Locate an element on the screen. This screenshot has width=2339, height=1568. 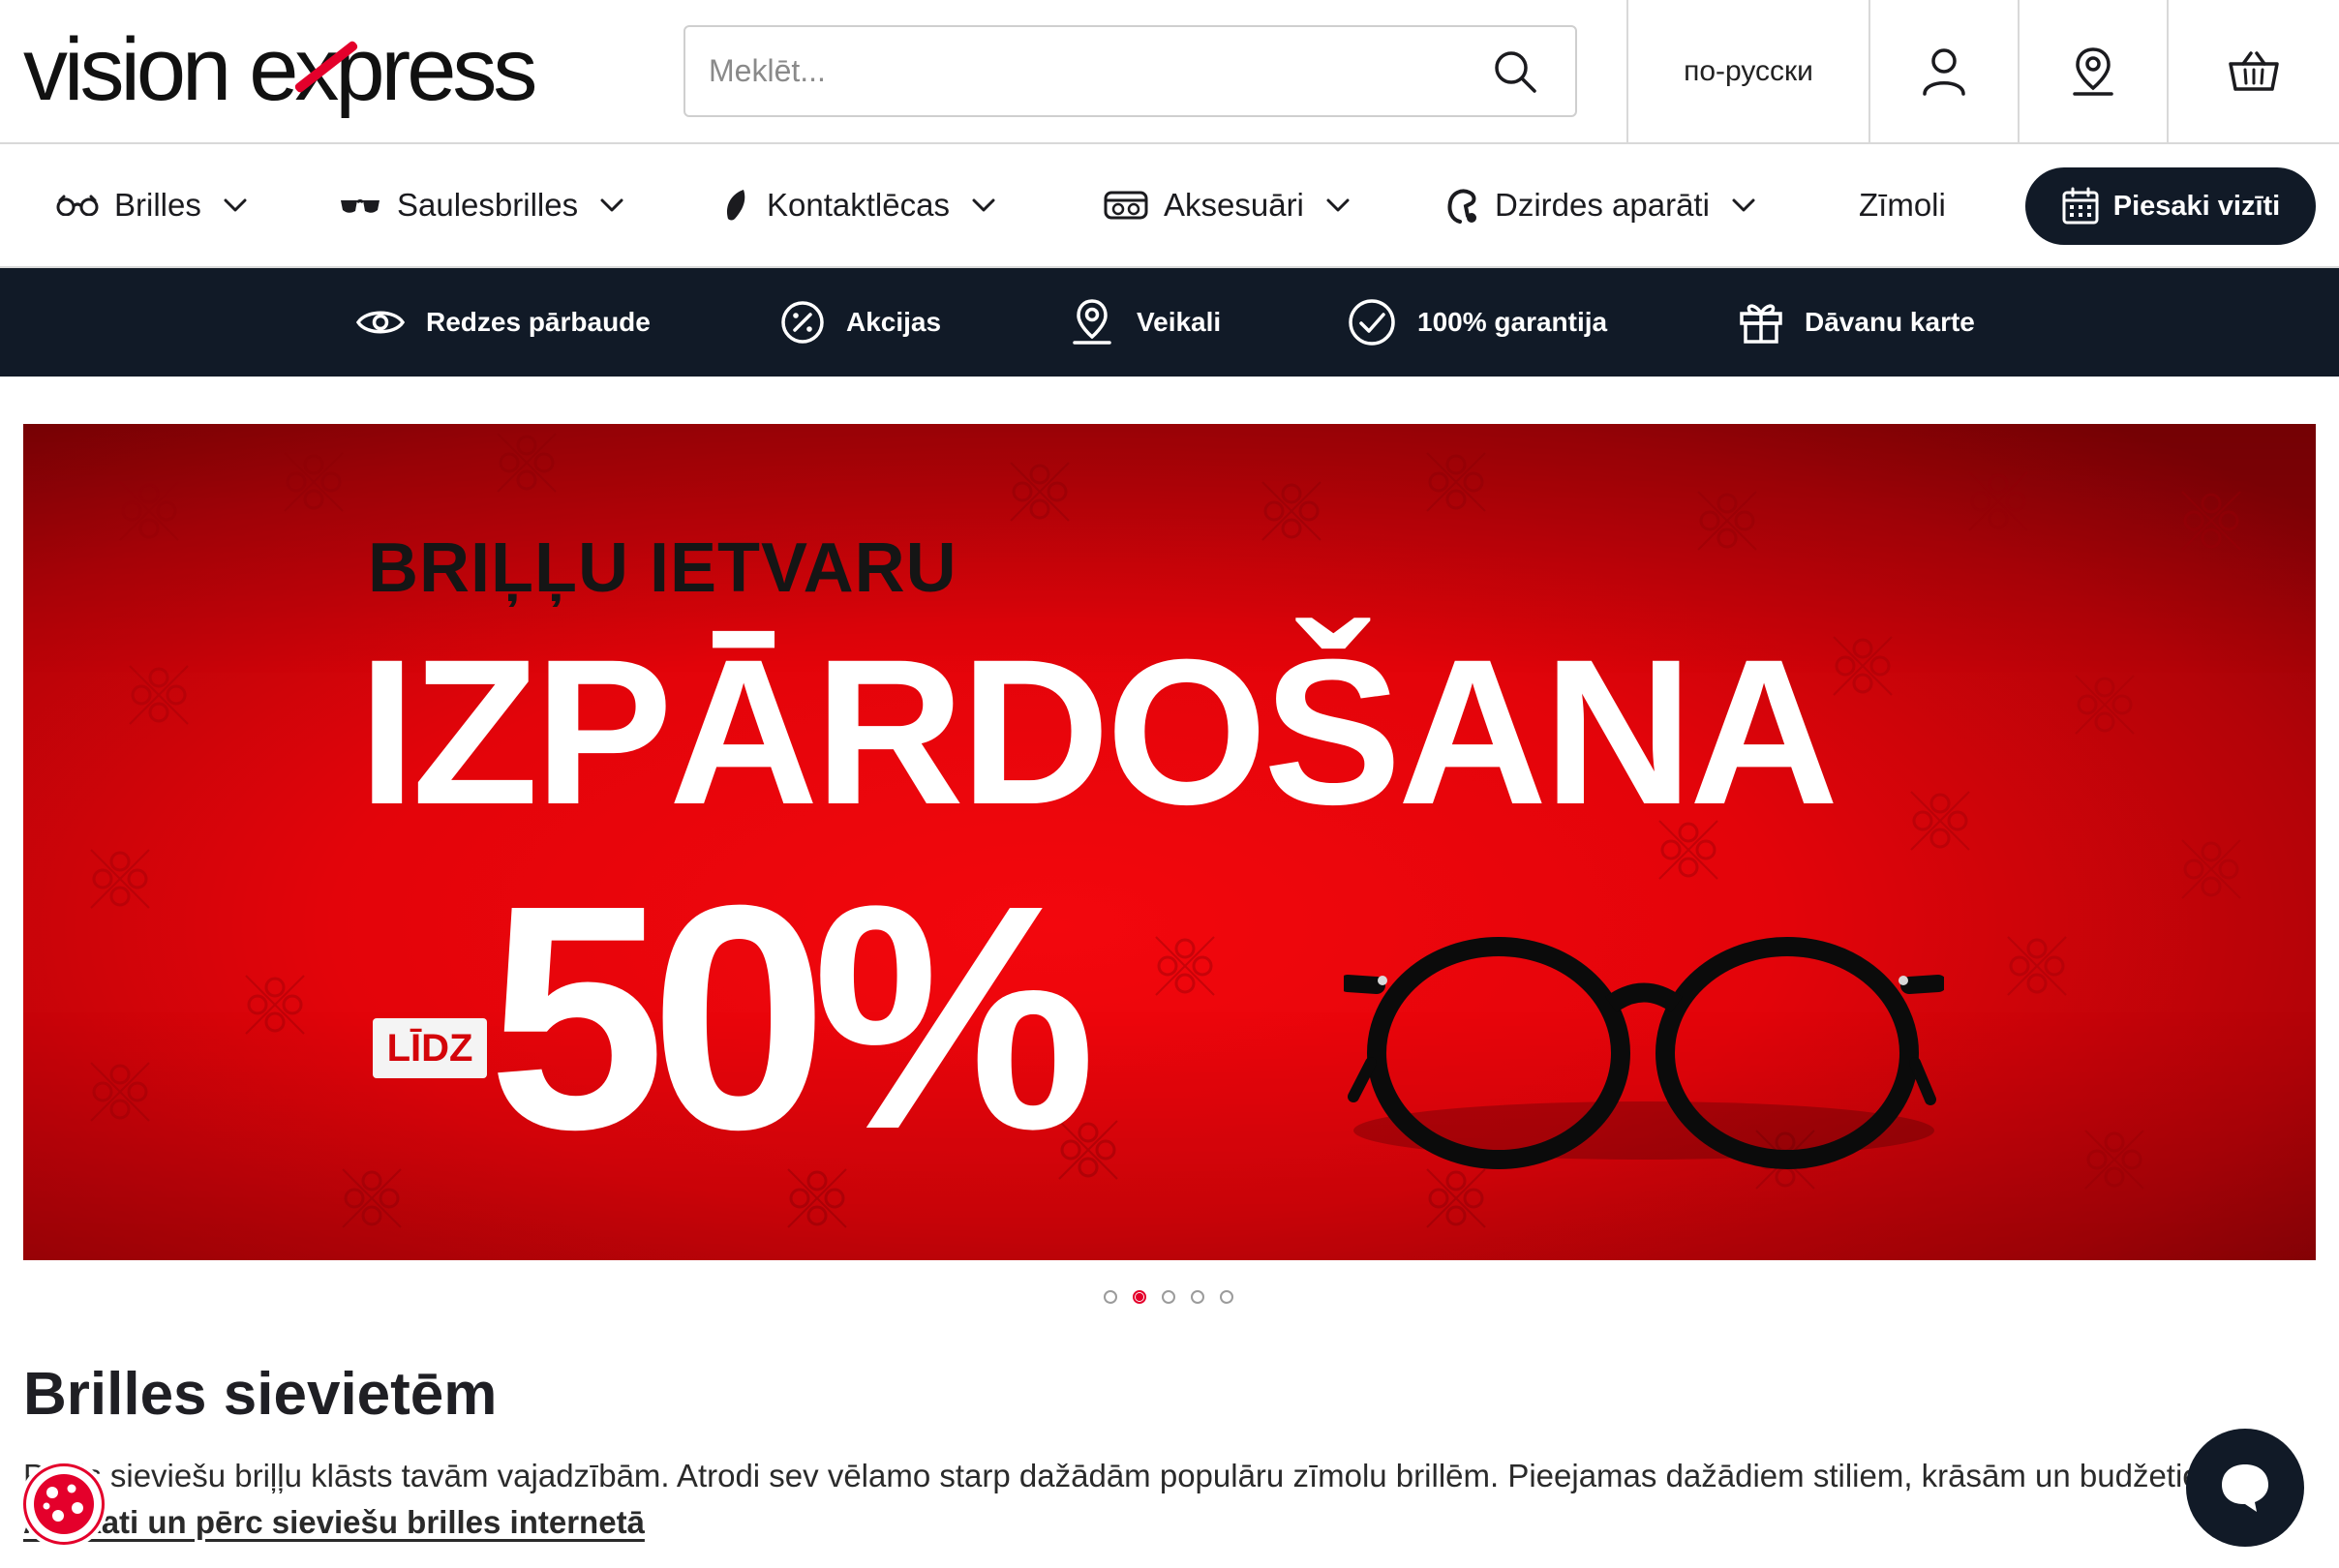
nav-label: Kontaktlēcas is located at coordinates (858, 205).